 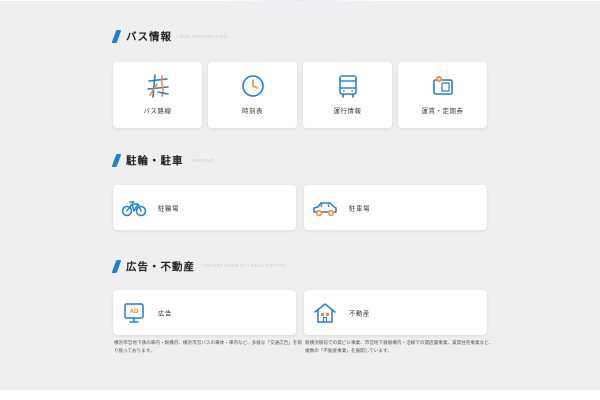 What do you see at coordinates (347, 111) in the screenshot?
I see `service-info-label: 運行情報` at bounding box center [347, 111].